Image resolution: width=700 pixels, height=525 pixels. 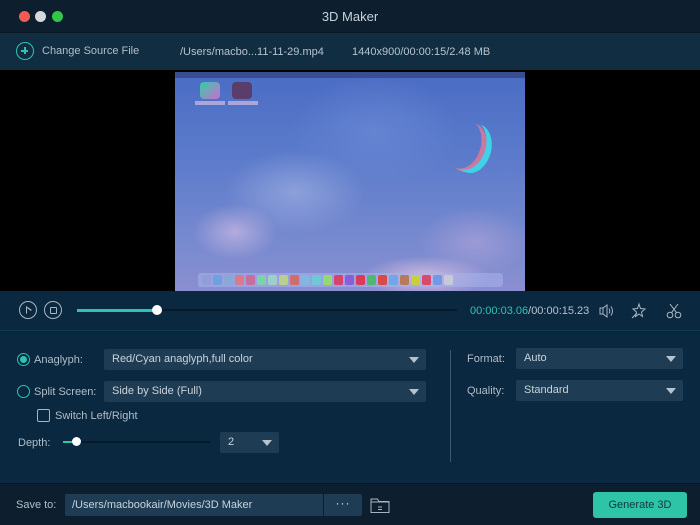 I want to click on save-path-value: /Users/macbookair/Movies/3D Maker, so click(x=162, y=505).